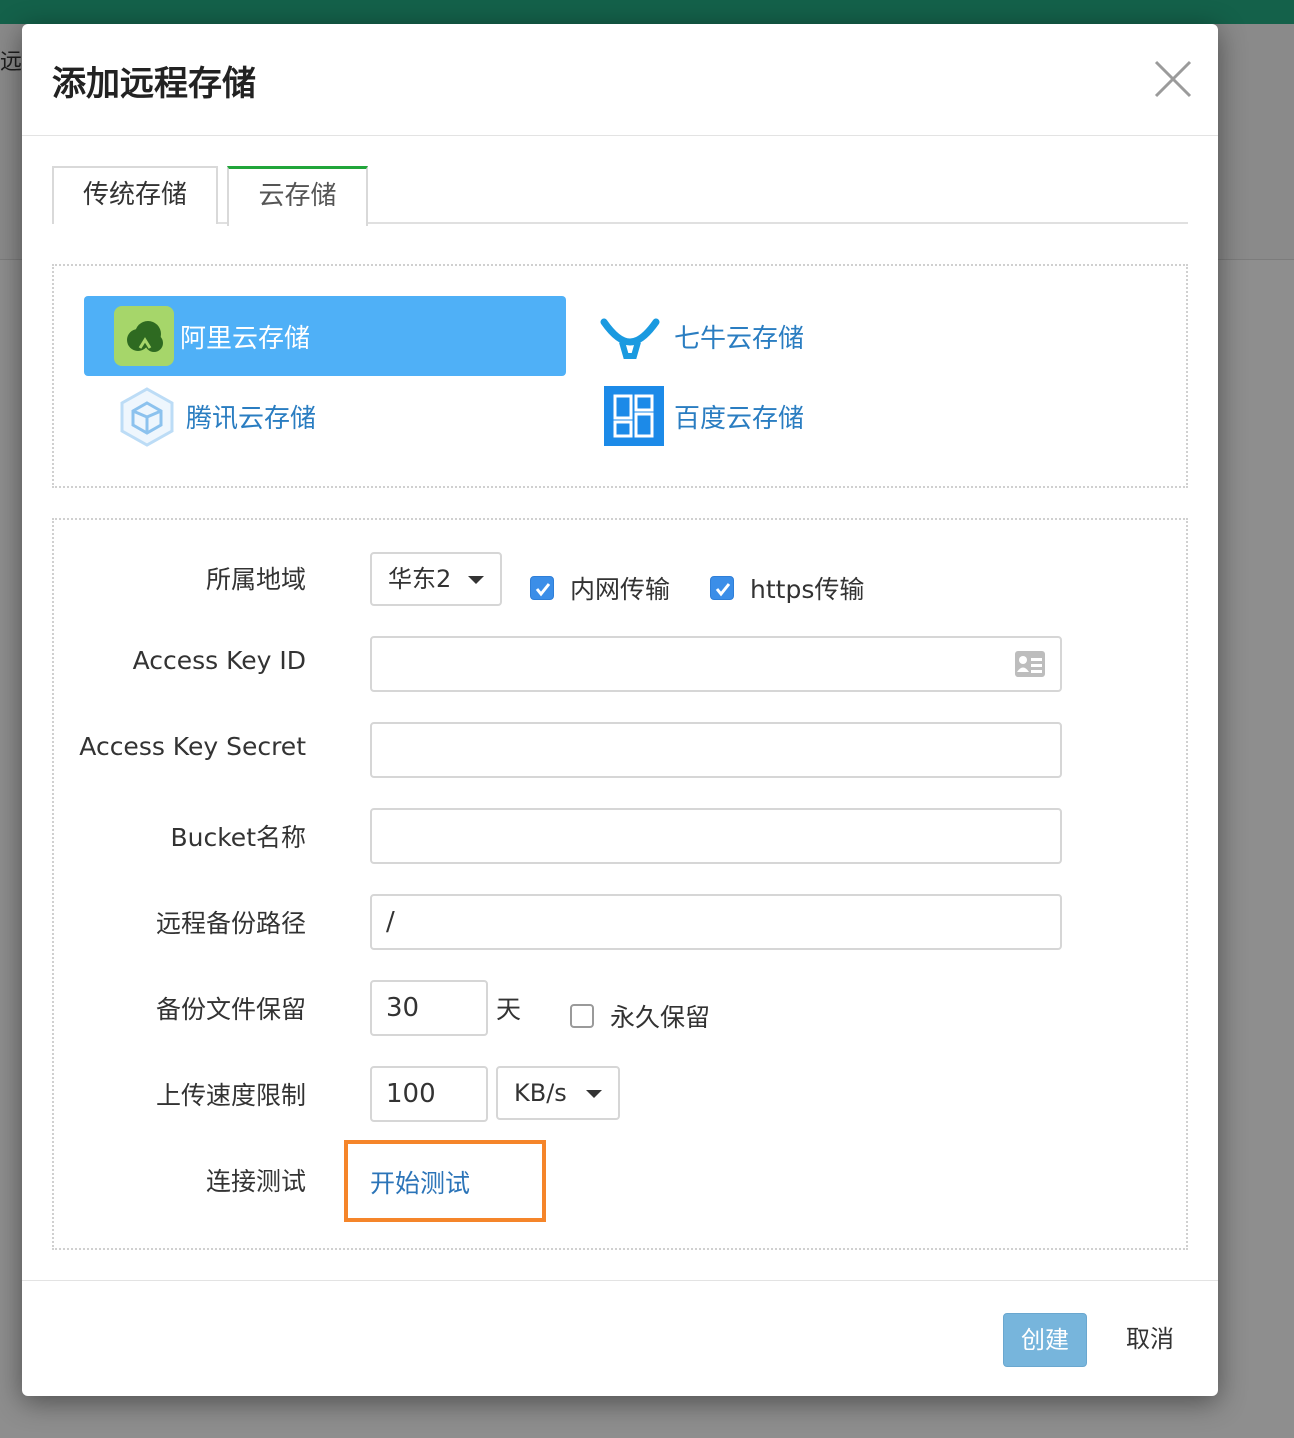 This screenshot has width=1294, height=1438. I want to click on provider-tencent-label: 腾讯云存储, so click(251, 419).